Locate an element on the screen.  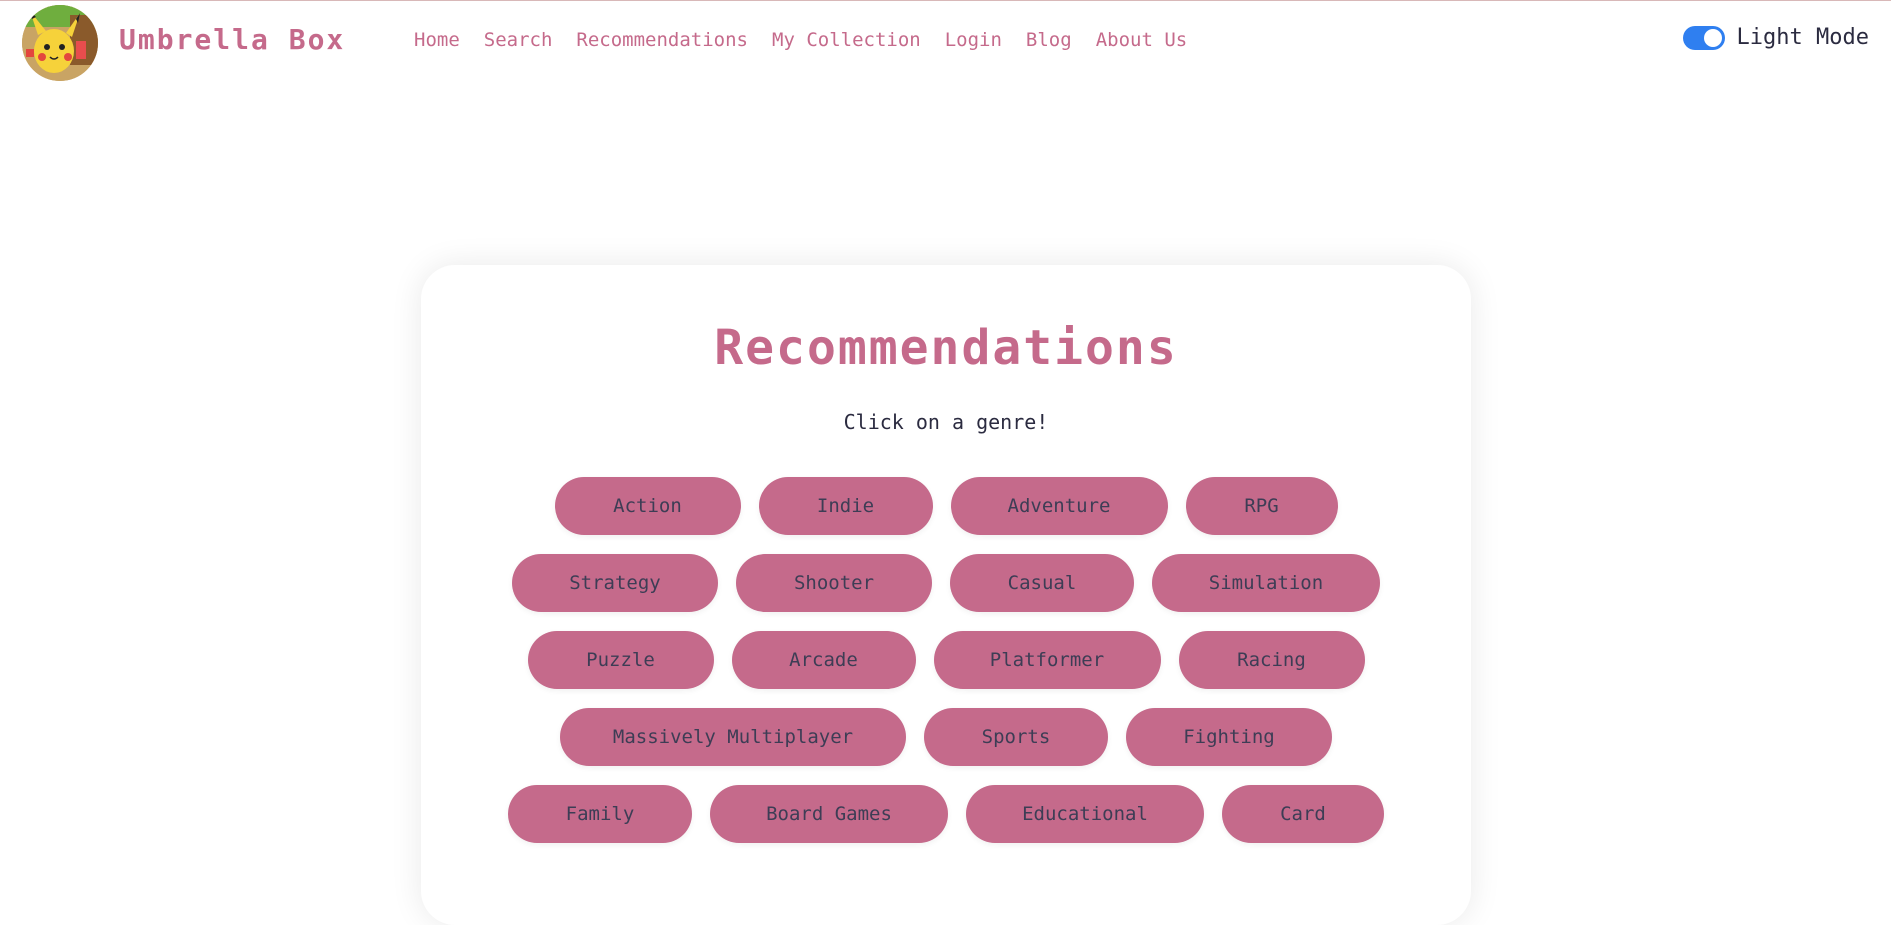
theme-toggle-group: Light Mode is located at coordinates (1775, 37).